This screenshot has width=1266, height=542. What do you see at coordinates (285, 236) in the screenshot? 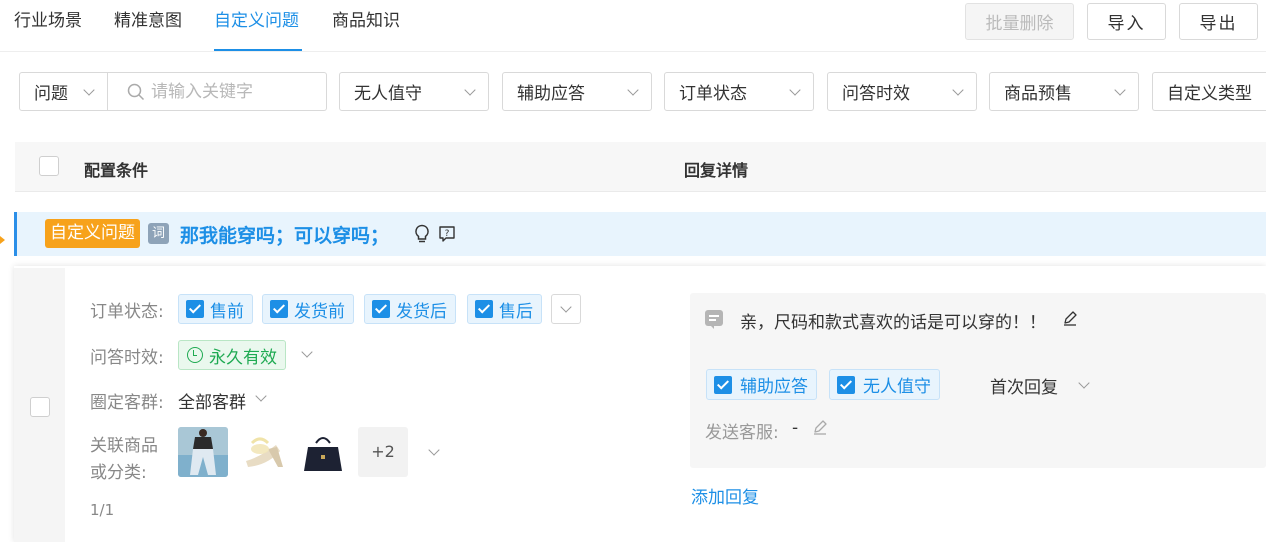
I see `question-title: 那我能穿吗；可以穿吗；` at bounding box center [285, 236].